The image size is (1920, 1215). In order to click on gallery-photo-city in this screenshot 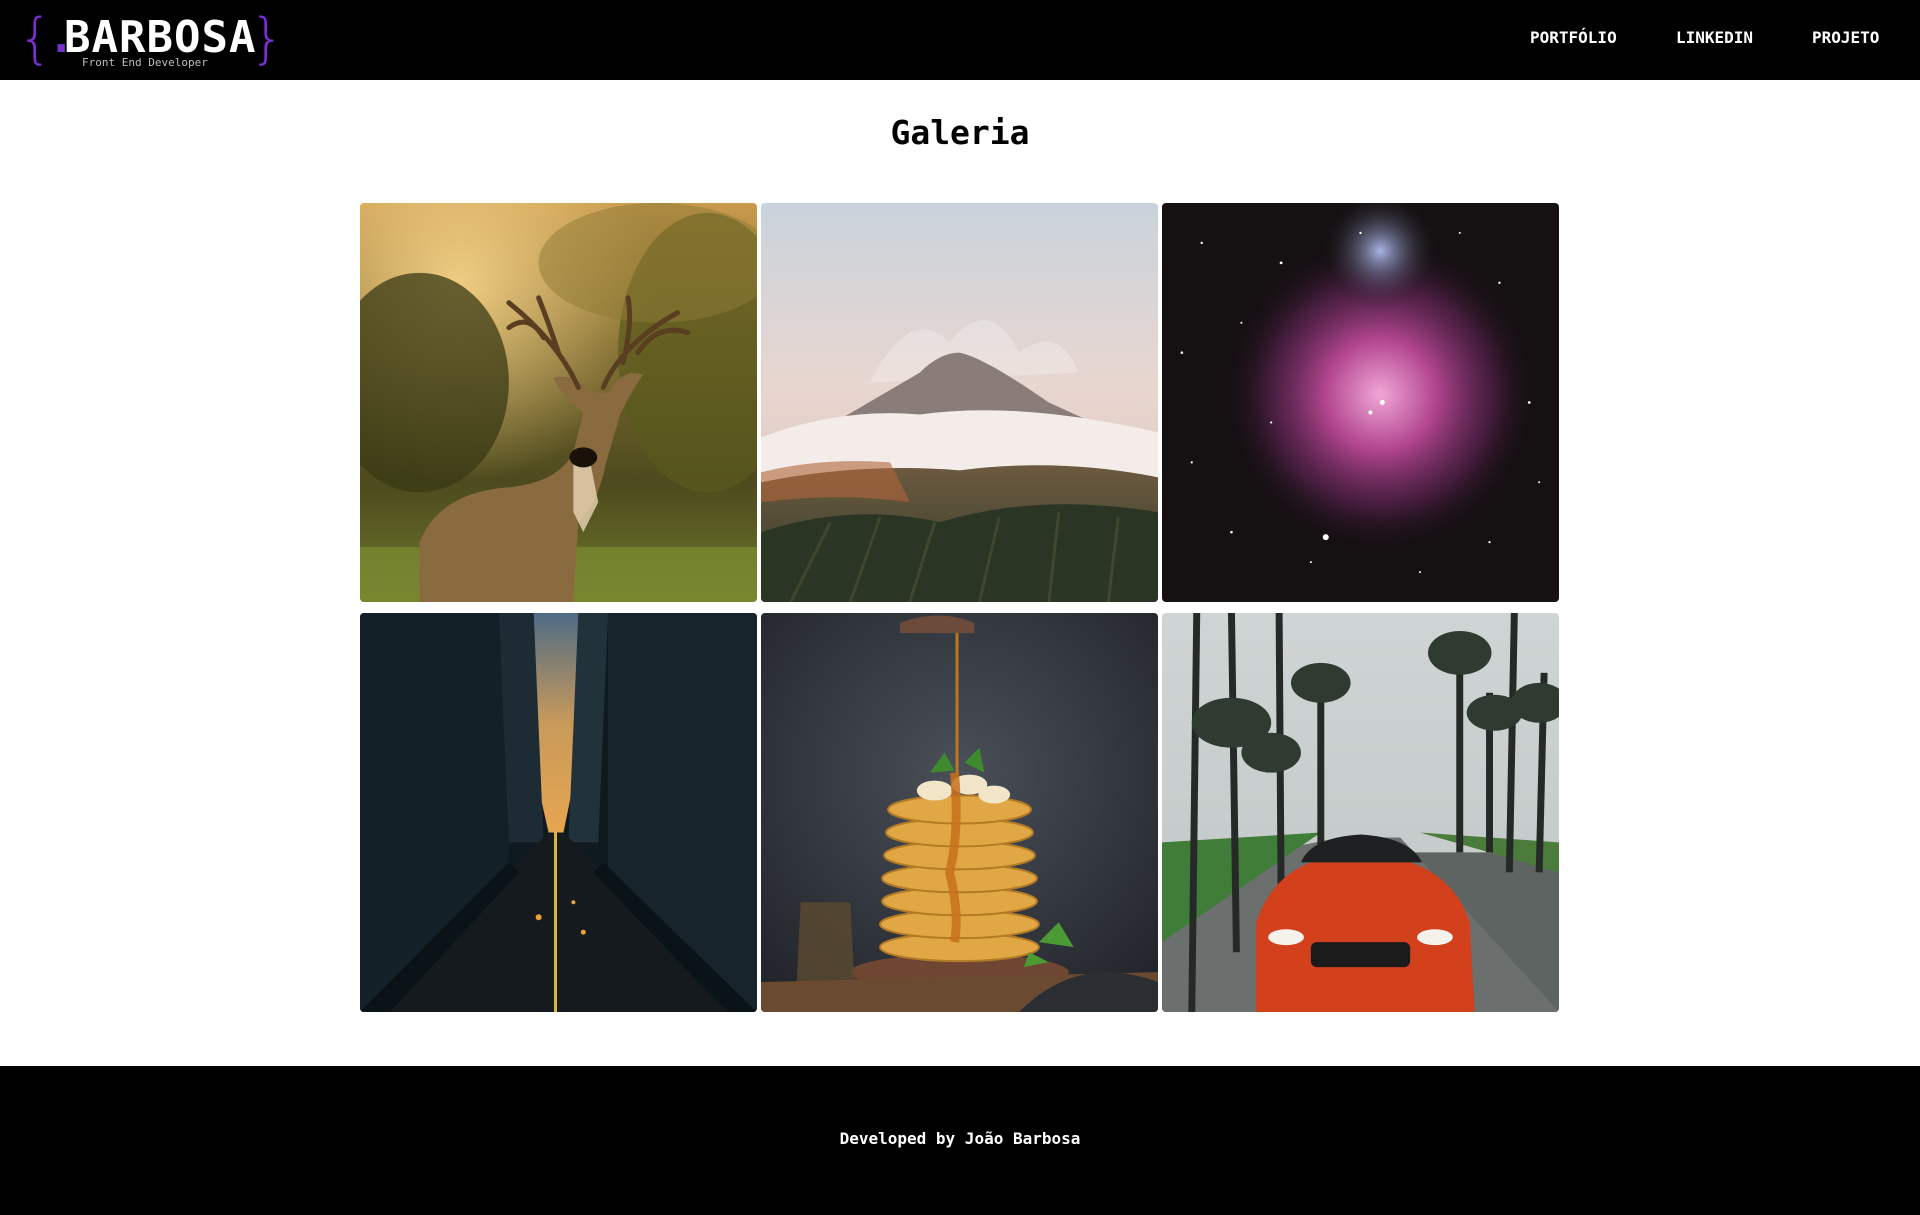, I will do `click(558, 812)`.